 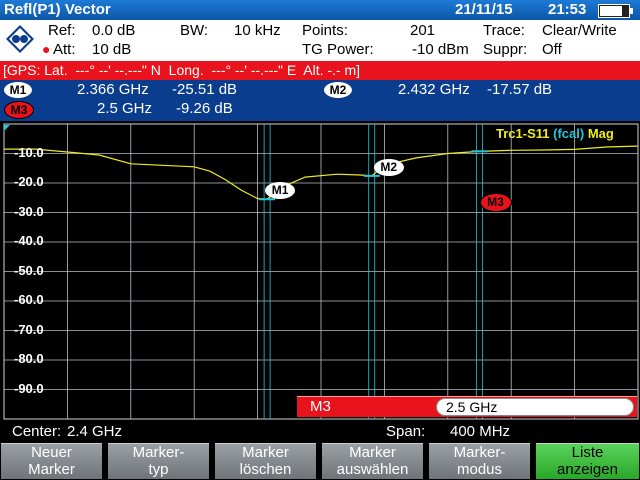 I want to click on softkey-line2: anzeigen, so click(x=587, y=469).